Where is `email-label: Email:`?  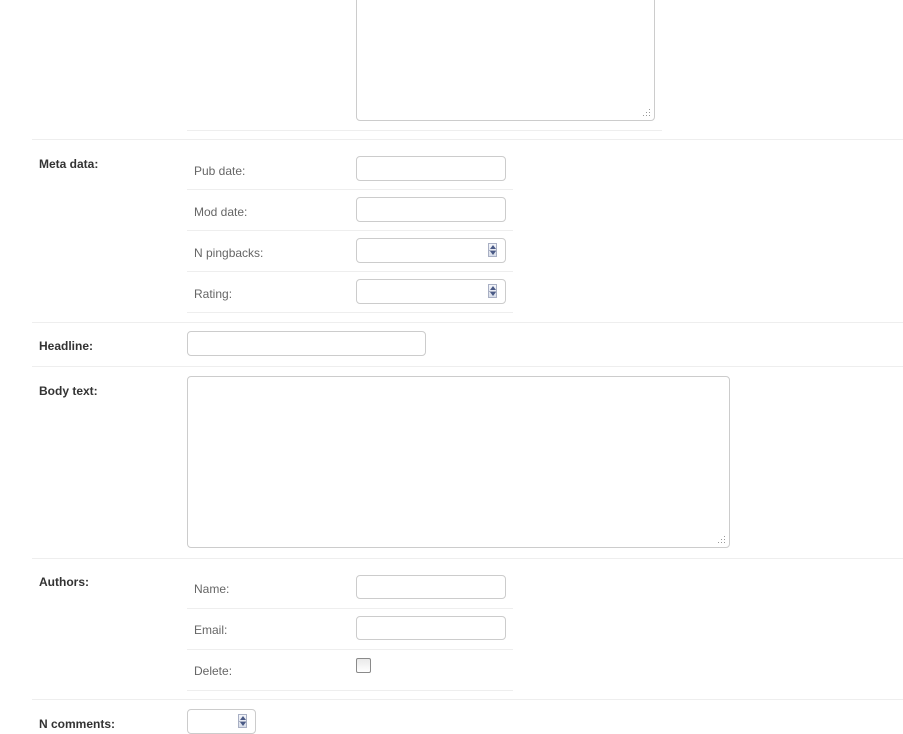 email-label: Email: is located at coordinates (211, 630).